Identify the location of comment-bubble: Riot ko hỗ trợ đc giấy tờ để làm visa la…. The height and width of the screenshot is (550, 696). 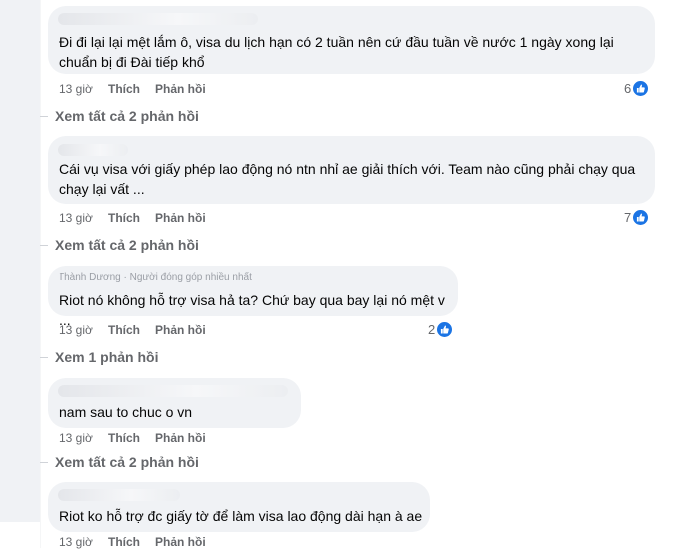
(239, 507).